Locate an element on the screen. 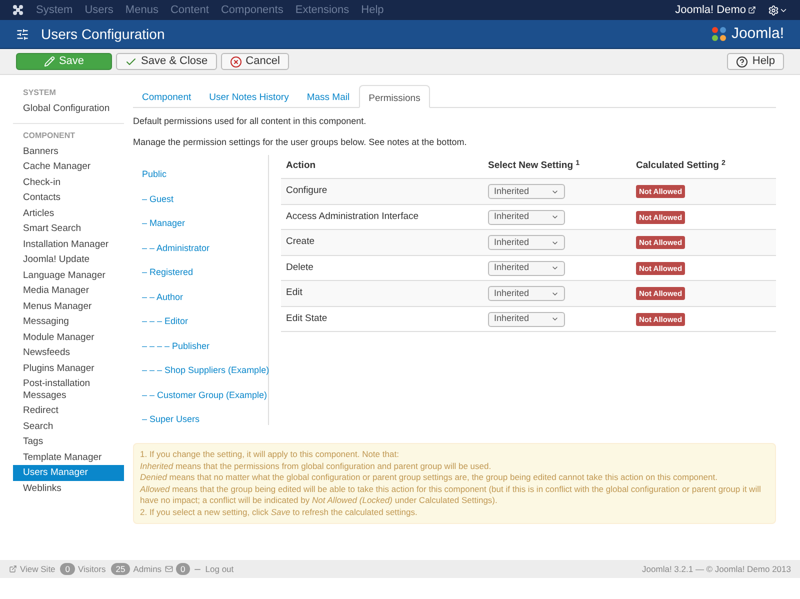 This screenshot has height=599, width=800. group-link: – – Administrator is located at coordinates (176, 248).